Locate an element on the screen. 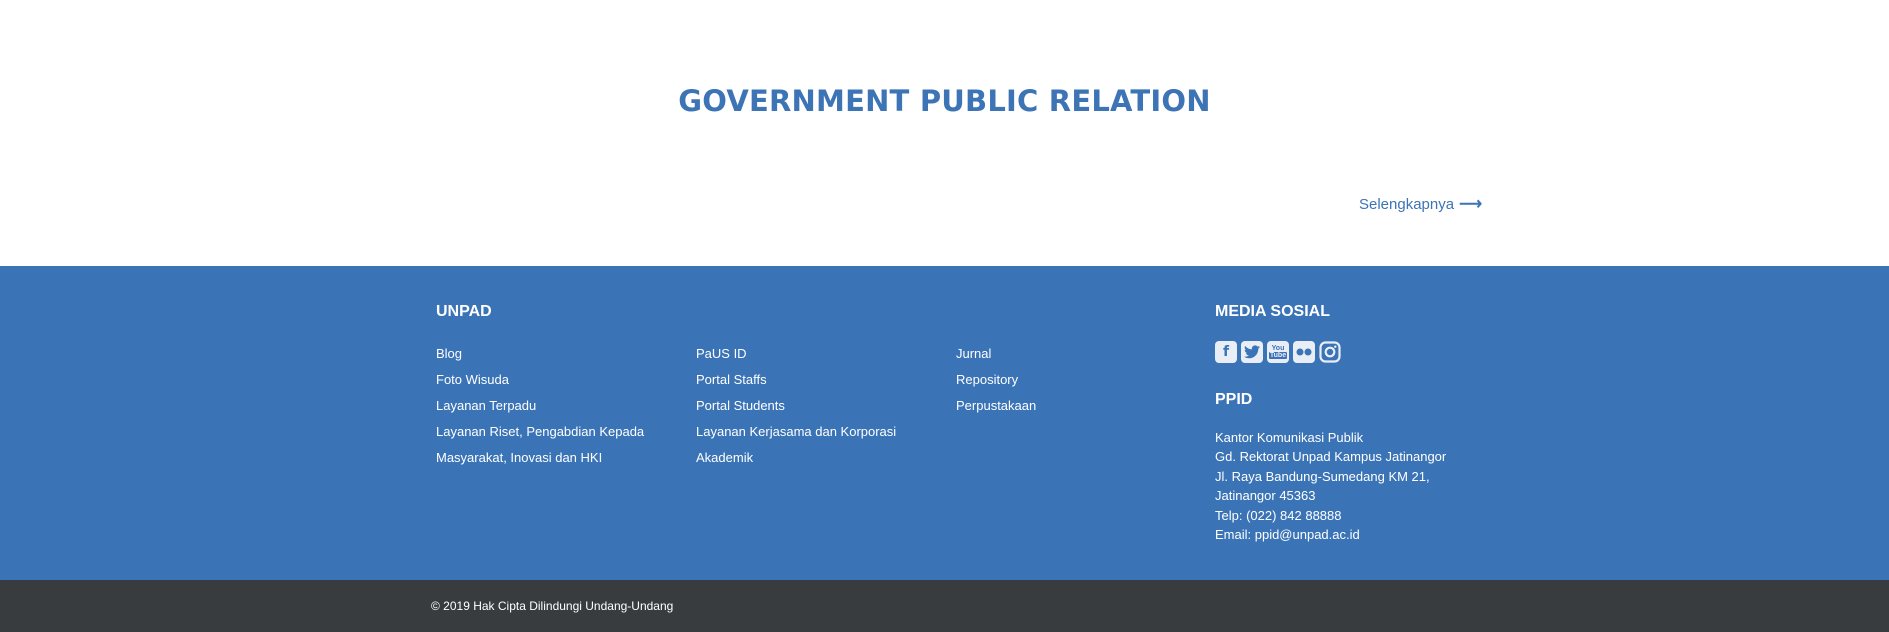 The height and width of the screenshot is (632, 1889). youtube-icon: You Tube is located at coordinates (1278, 352).